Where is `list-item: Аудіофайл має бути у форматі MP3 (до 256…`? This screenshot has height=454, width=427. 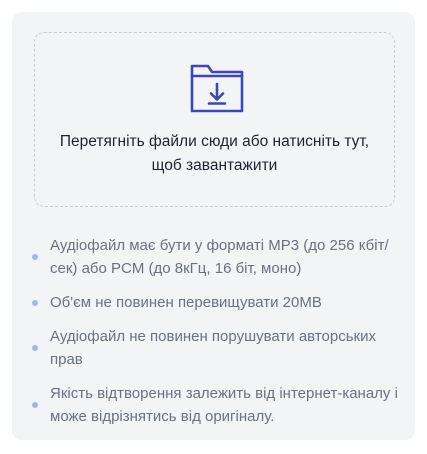 list-item: Аудіофайл має бути у форматі MP3 (до 256… is located at coordinates (217, 257).